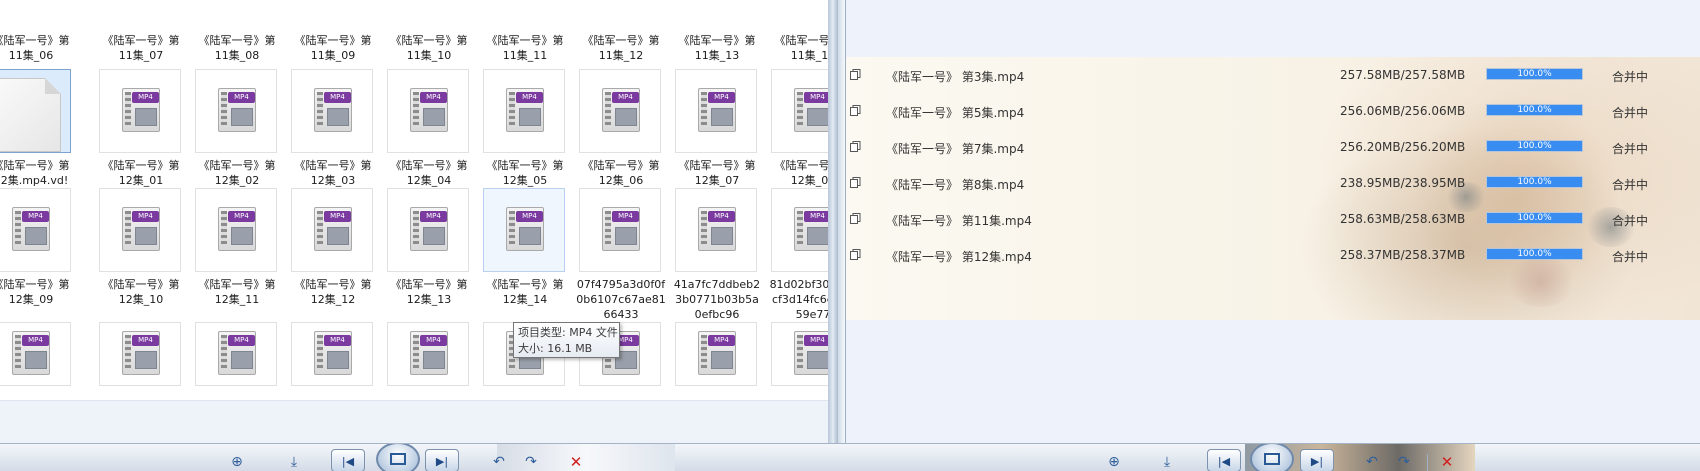 This screenshot has width=1700, height=471. I want to click on download-row: 《陆军一号》 第8集.mp4 238.95MB/238.95MB 100.0% 合并中, so click(1273, 184).